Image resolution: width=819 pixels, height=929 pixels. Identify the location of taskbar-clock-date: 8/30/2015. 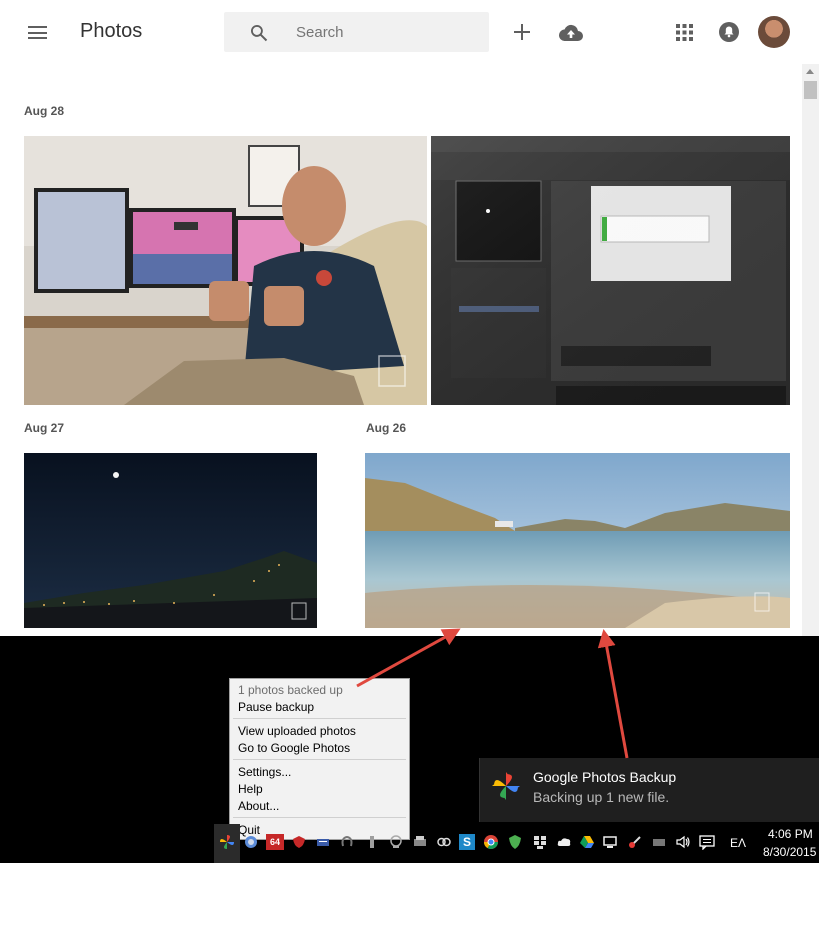
(789, 852).